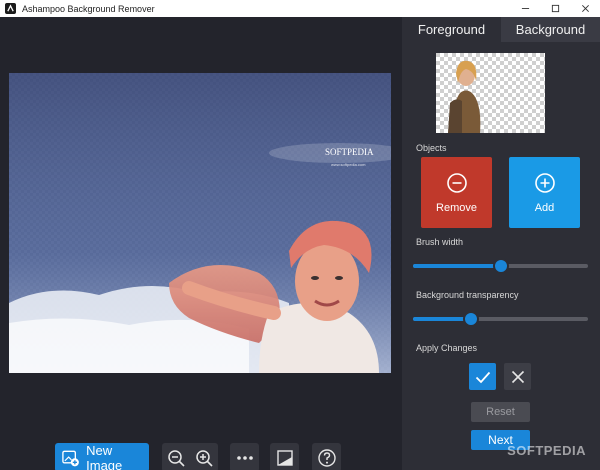  I want to click on close-x-icon, so click(517, 376).